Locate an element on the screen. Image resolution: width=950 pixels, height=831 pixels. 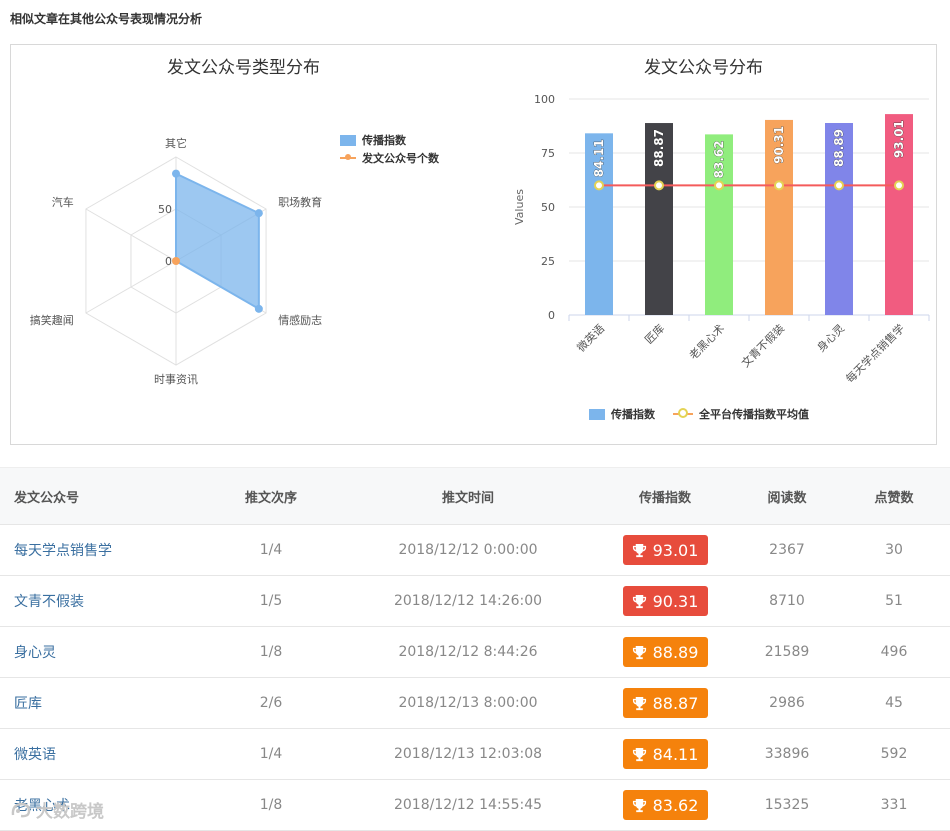
radar-accounts-point is located at coordinates (176, 261).